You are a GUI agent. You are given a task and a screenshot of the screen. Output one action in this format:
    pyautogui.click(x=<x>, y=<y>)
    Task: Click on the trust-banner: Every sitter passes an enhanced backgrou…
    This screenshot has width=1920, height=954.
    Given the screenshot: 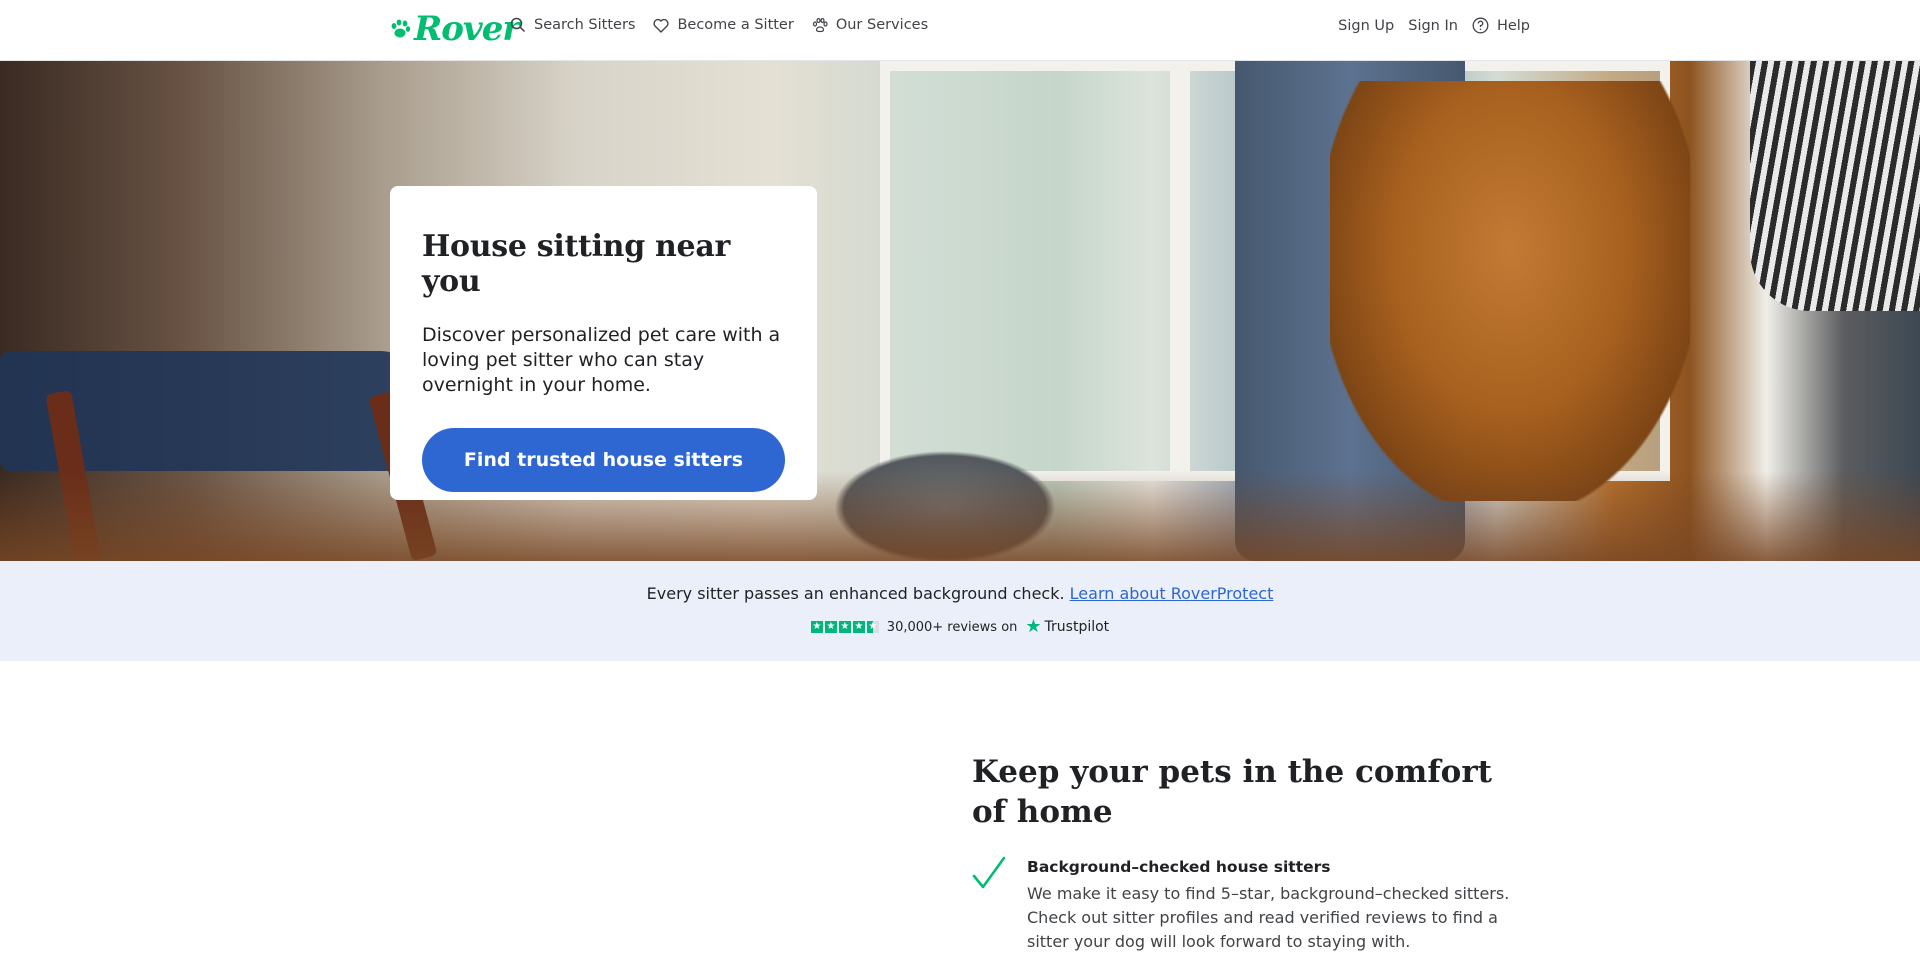 What is the action you would take?
    pyautogui.click(x=960, y=611)
    